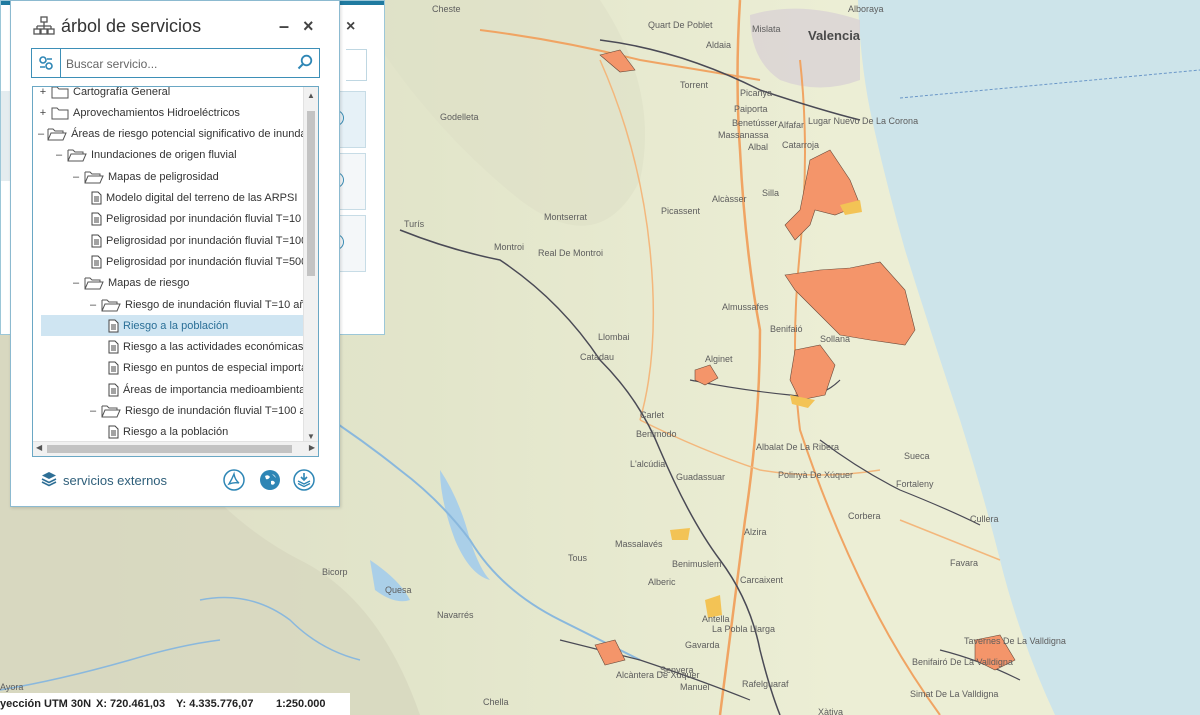  I want to click on horizontal-scrollbar: ◀ ▶, so click(175, 448).